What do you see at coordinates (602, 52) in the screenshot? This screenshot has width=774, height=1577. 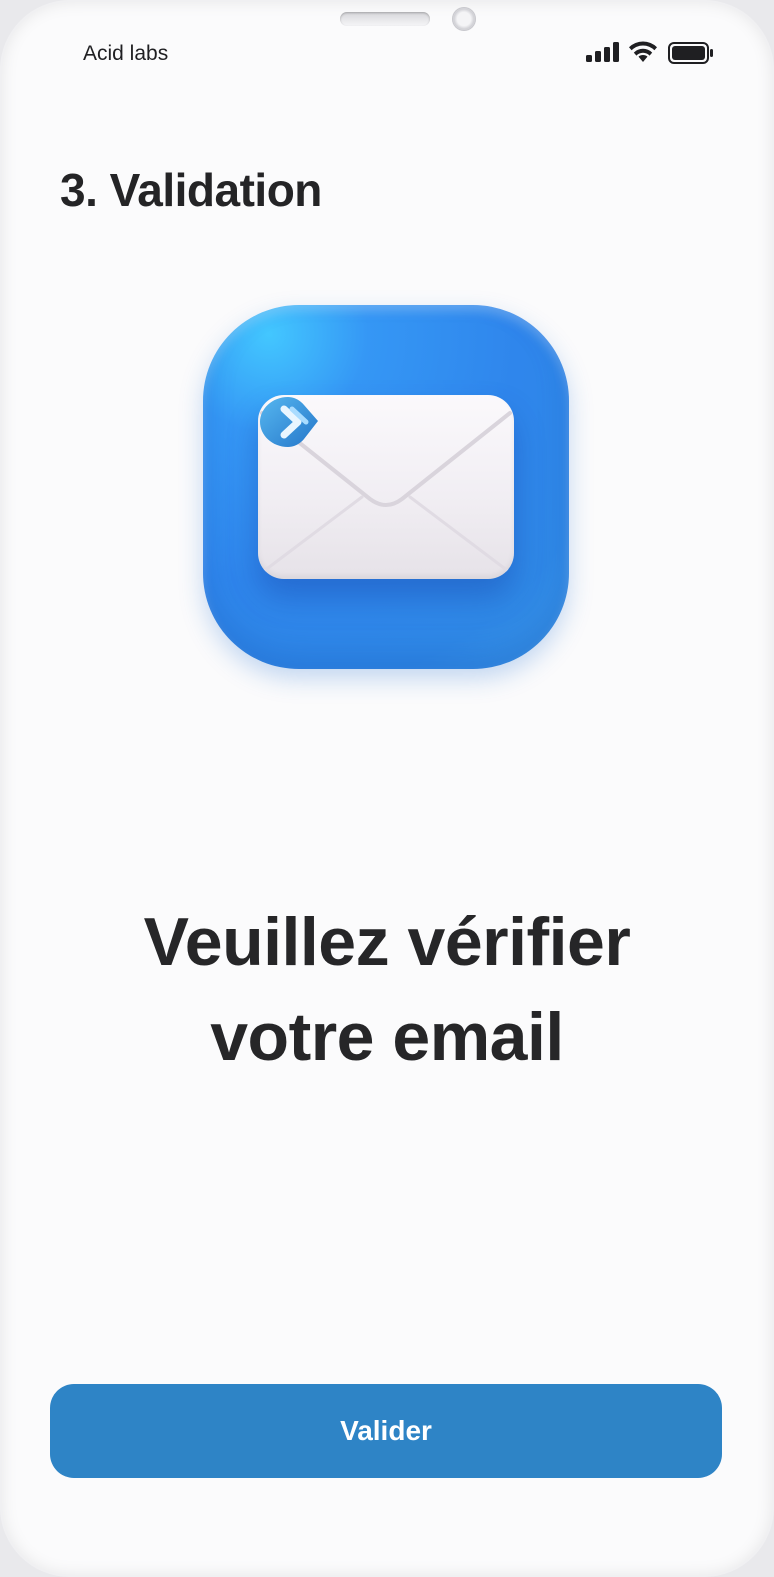 I see `cellular-signal-icon` at bounding box center [602, 52].